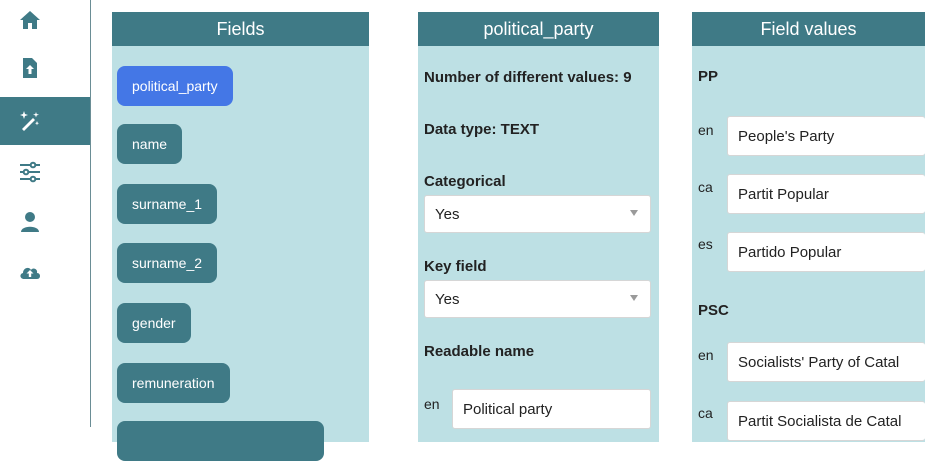 The width and height of the screenshot is (925, 461). Describe the element at coordinates (447, 299) in the screenshot. I see `key-field-value: Yes` at that location.